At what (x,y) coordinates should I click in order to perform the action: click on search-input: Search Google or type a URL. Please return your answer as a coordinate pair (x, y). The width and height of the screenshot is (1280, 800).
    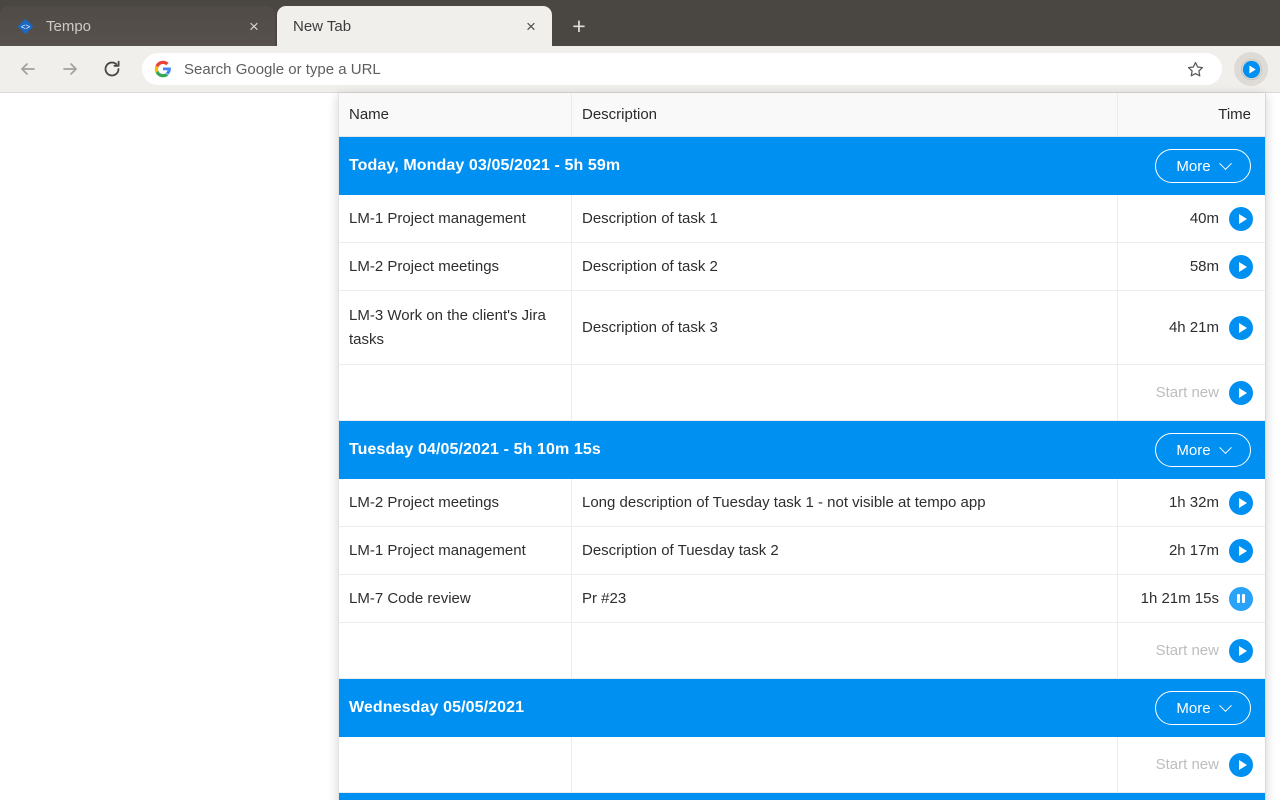
    Looking at the image, I should click on (683, 69).